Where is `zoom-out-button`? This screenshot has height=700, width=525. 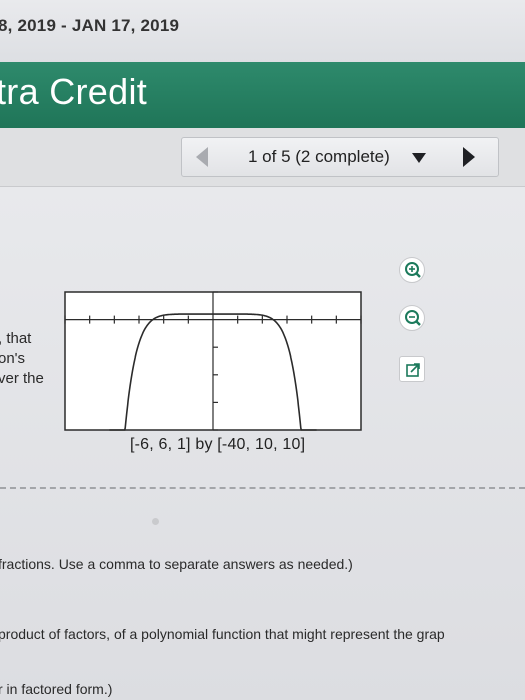 zoom-out-button is located at coordinates (412, 318).